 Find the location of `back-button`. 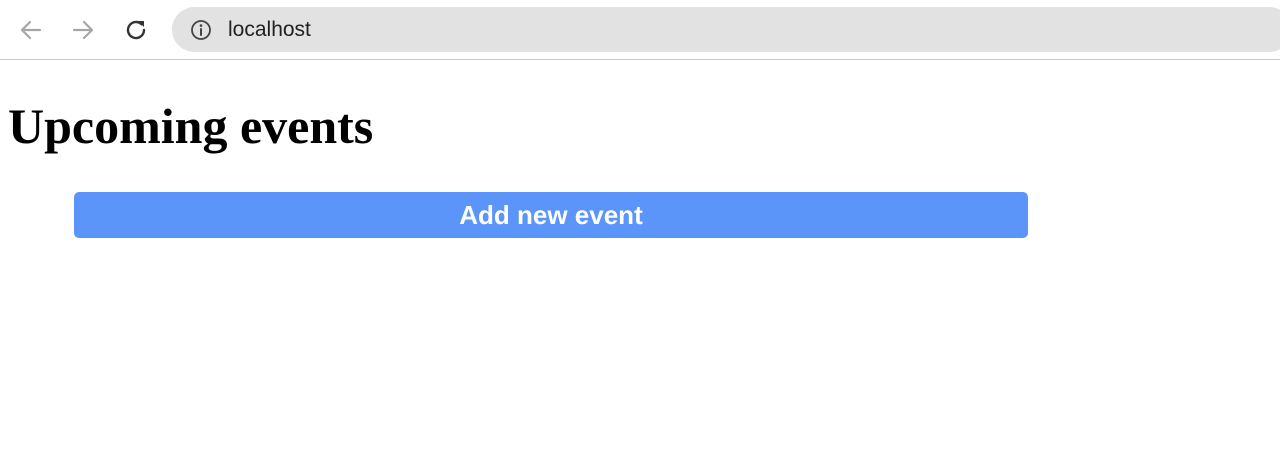

back-button is located at coordinates (31, 30).